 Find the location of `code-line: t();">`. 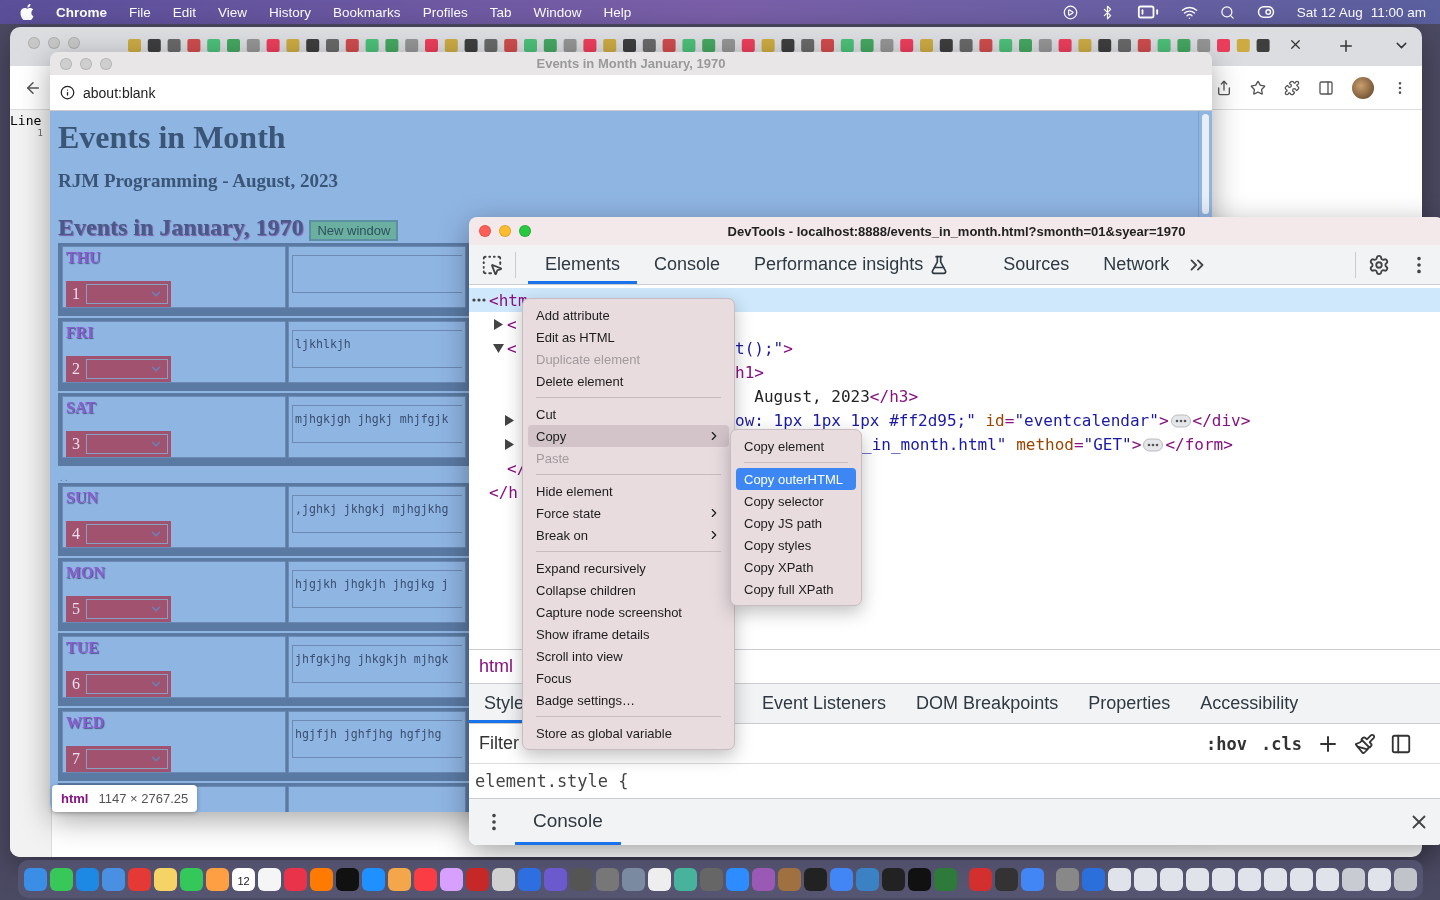

code-line: t();"> is located at coordinates (764, 348).